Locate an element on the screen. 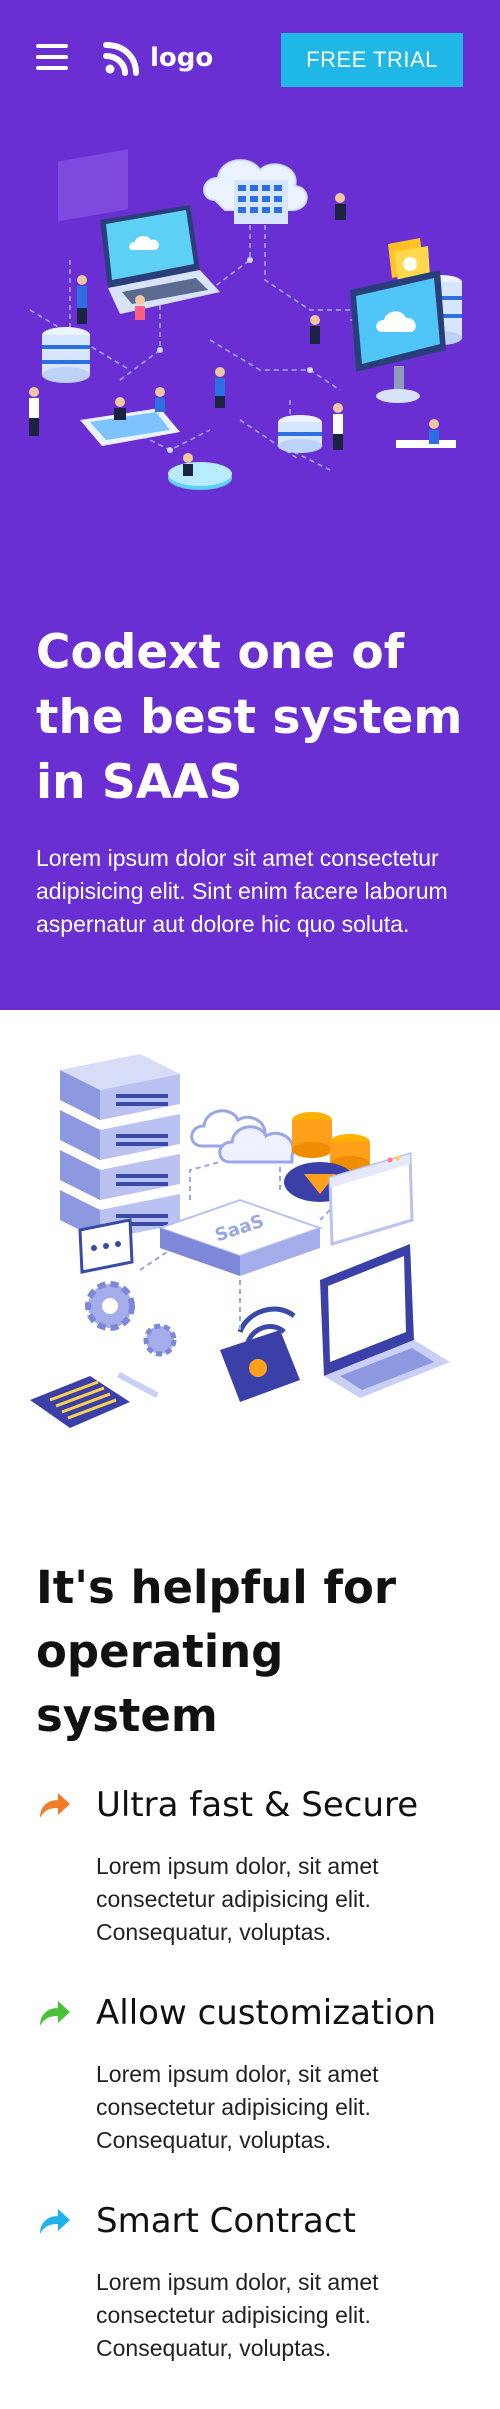 Image resolution: width=500 pixels, height=2409 pixels. hamburger-menu-icon is located at coordinates (52, 58).